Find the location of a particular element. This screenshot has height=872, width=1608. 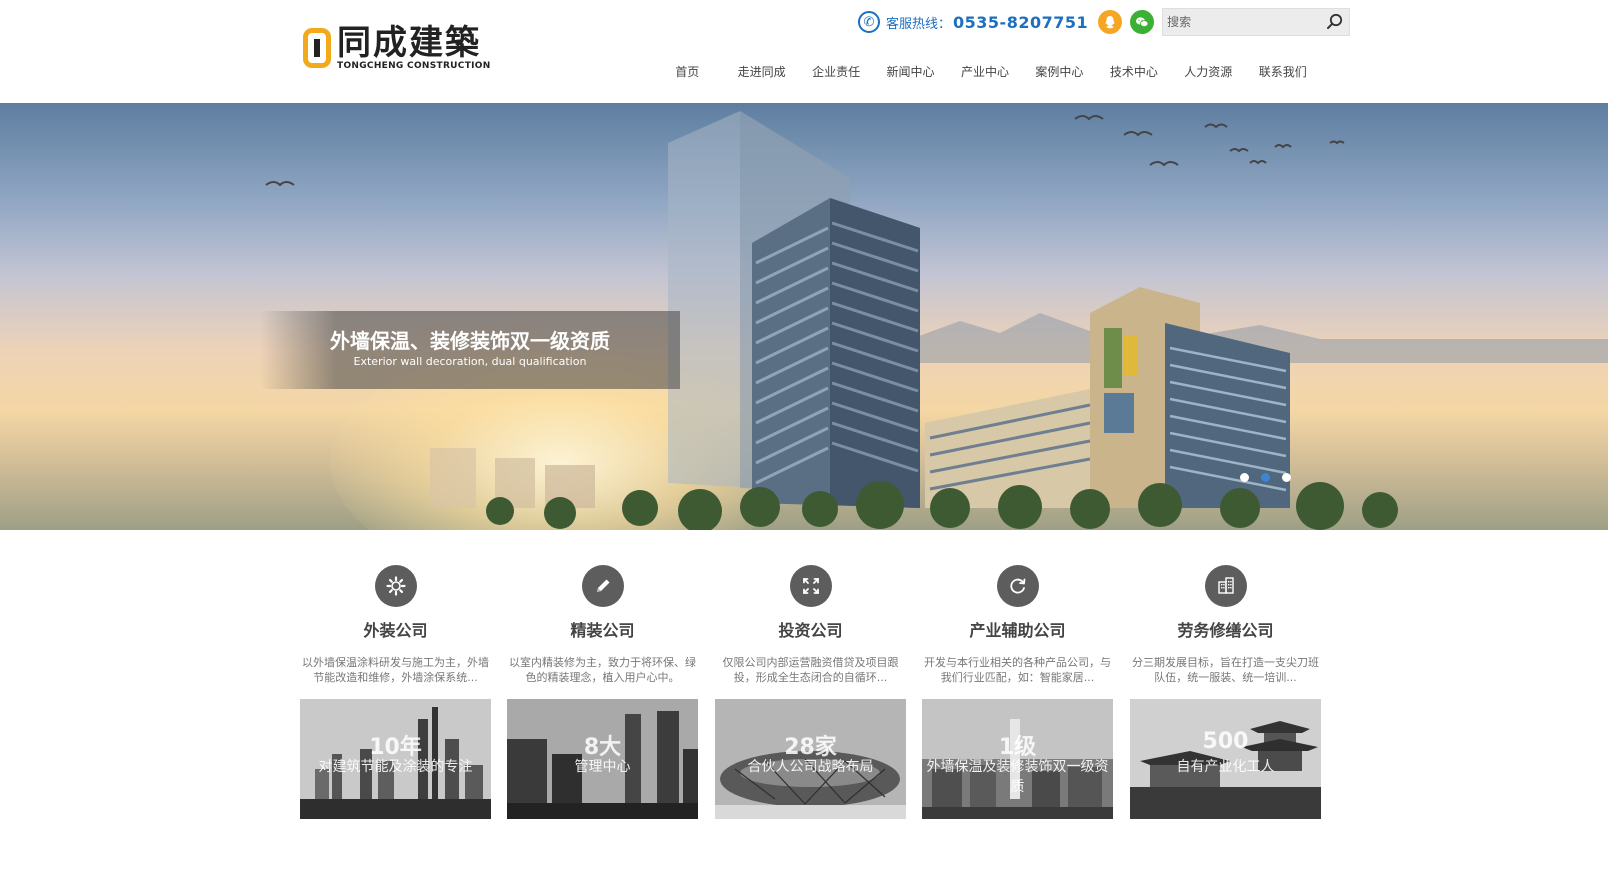

pencil-icon is located at coordinates (602, 586).